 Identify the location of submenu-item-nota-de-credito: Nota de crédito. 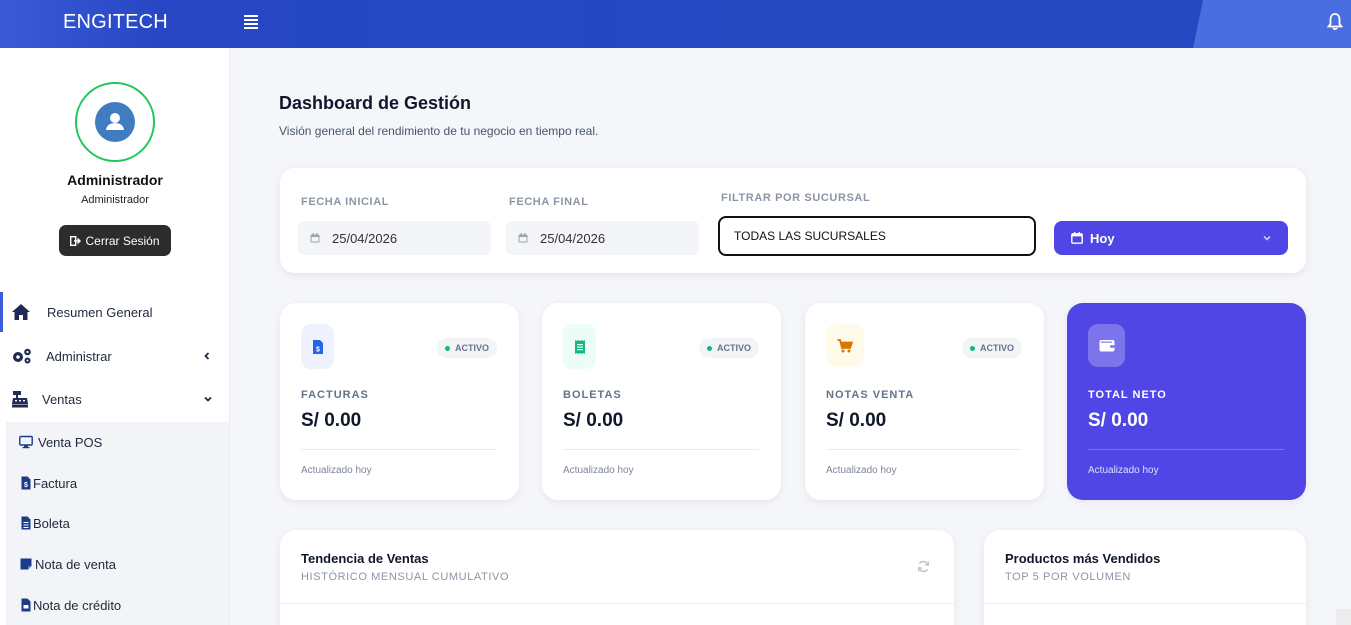
(117, 605).